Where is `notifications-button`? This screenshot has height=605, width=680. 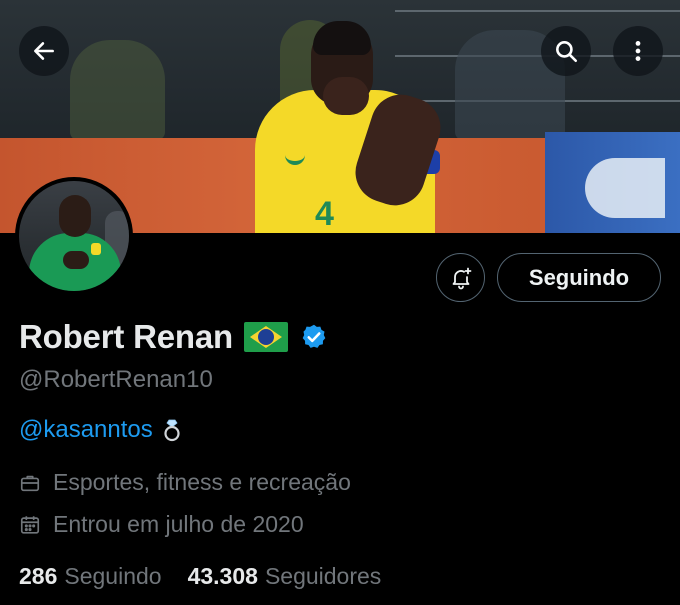 notifications-button is located at coordinates (460, 277).